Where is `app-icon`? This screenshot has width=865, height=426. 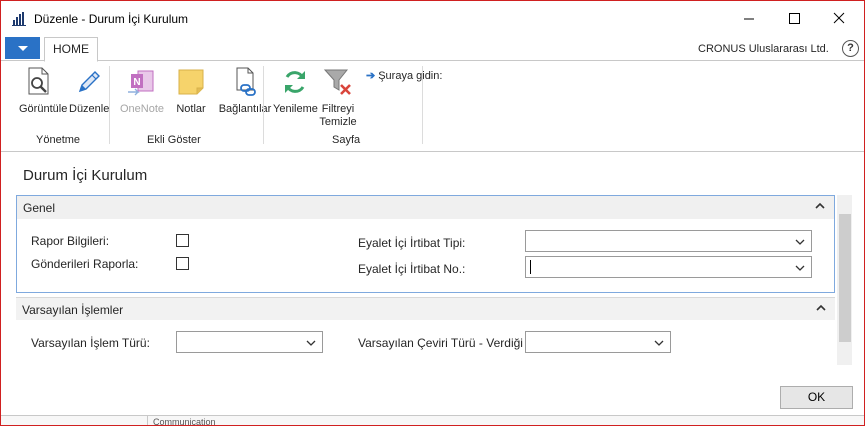 app-icon is located at coordinates (19, 18).